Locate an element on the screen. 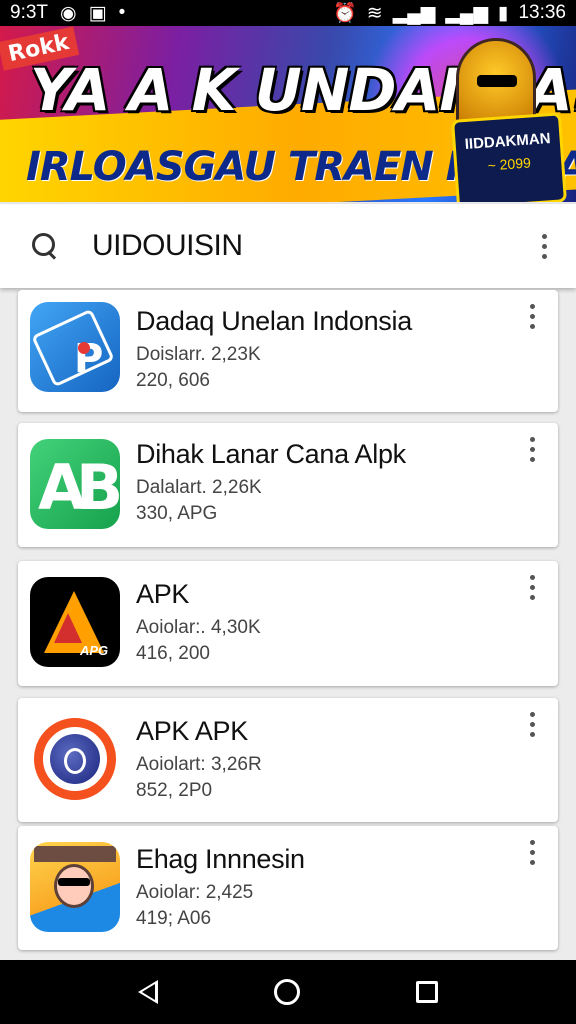 Image resolution: width=576 pixels, height=1024 pixels. app-name: APK is located at coordinates (163, 594).